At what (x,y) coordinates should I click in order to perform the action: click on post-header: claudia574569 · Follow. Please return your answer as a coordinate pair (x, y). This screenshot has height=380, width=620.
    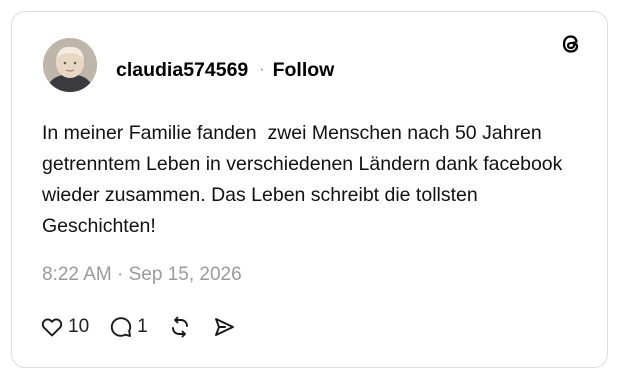
    Looking at the image, I should click on (225, 70).